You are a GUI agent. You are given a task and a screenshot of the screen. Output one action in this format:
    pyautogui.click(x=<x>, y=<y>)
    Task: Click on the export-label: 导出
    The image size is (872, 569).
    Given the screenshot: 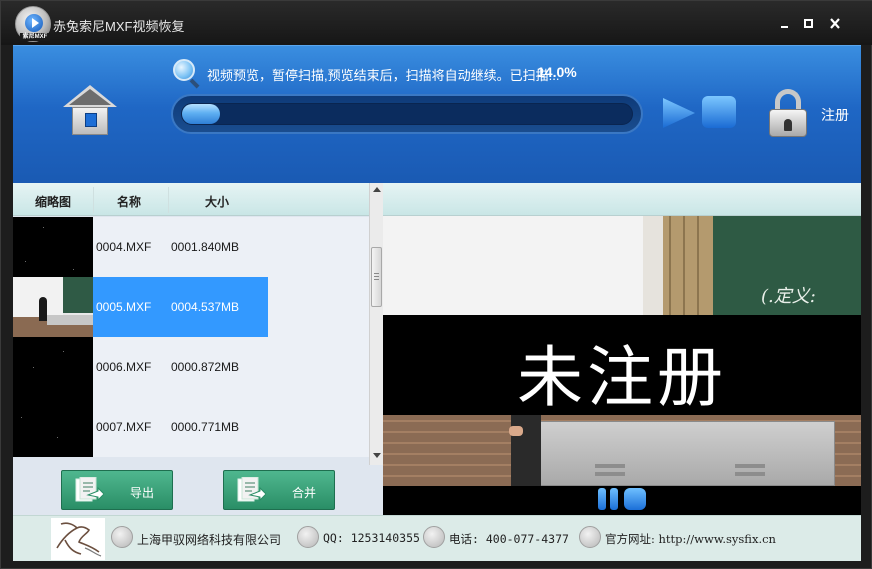 What is the action you would take?
    pyautogui.click(x=142, y=493)
    